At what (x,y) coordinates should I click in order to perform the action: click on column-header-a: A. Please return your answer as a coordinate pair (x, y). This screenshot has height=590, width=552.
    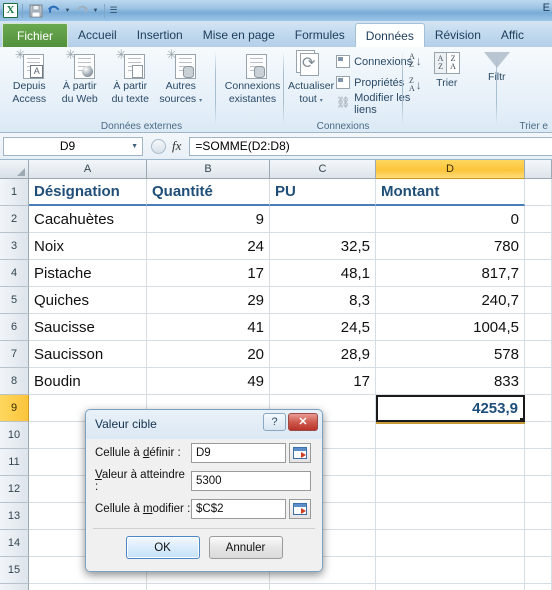
    Looking at the image, I should click on (88, 169).